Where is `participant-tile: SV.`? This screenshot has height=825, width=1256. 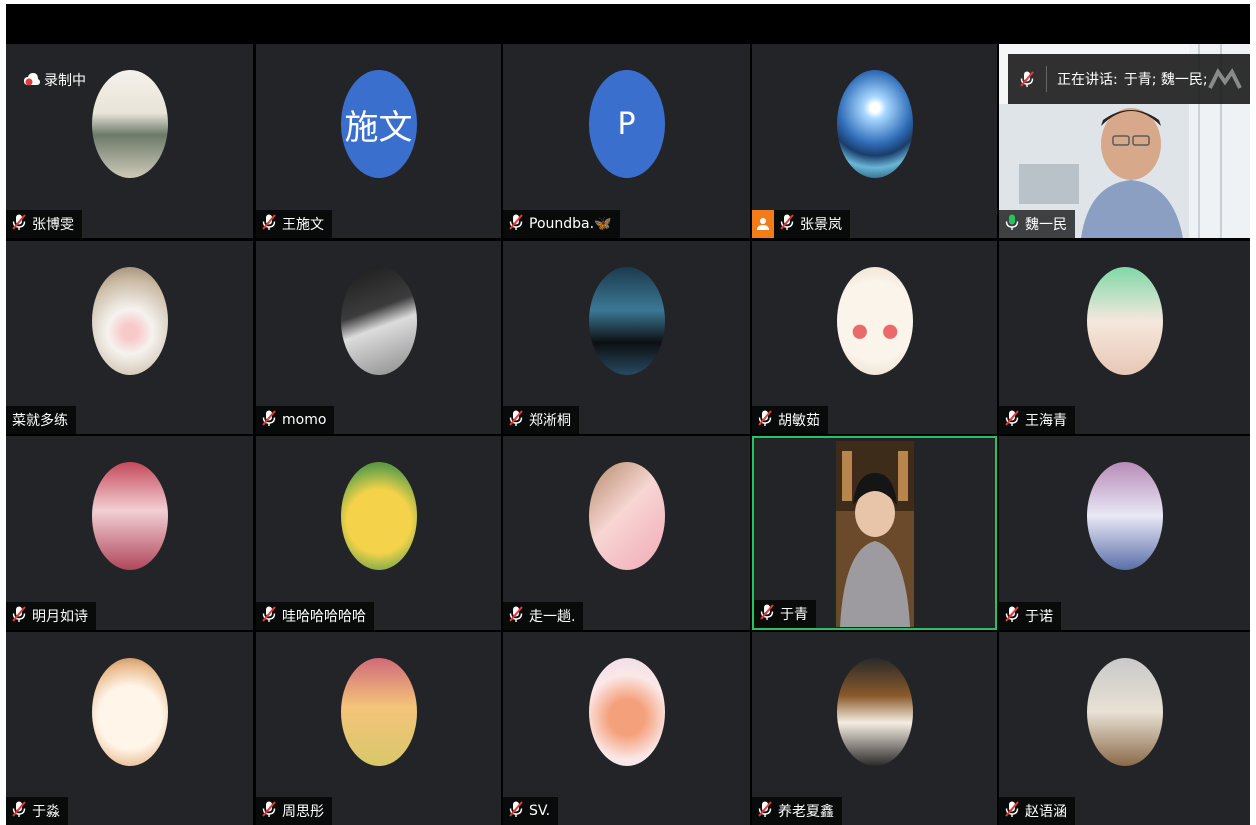 participant-tile: SV. is located at coordinates (626, 728).